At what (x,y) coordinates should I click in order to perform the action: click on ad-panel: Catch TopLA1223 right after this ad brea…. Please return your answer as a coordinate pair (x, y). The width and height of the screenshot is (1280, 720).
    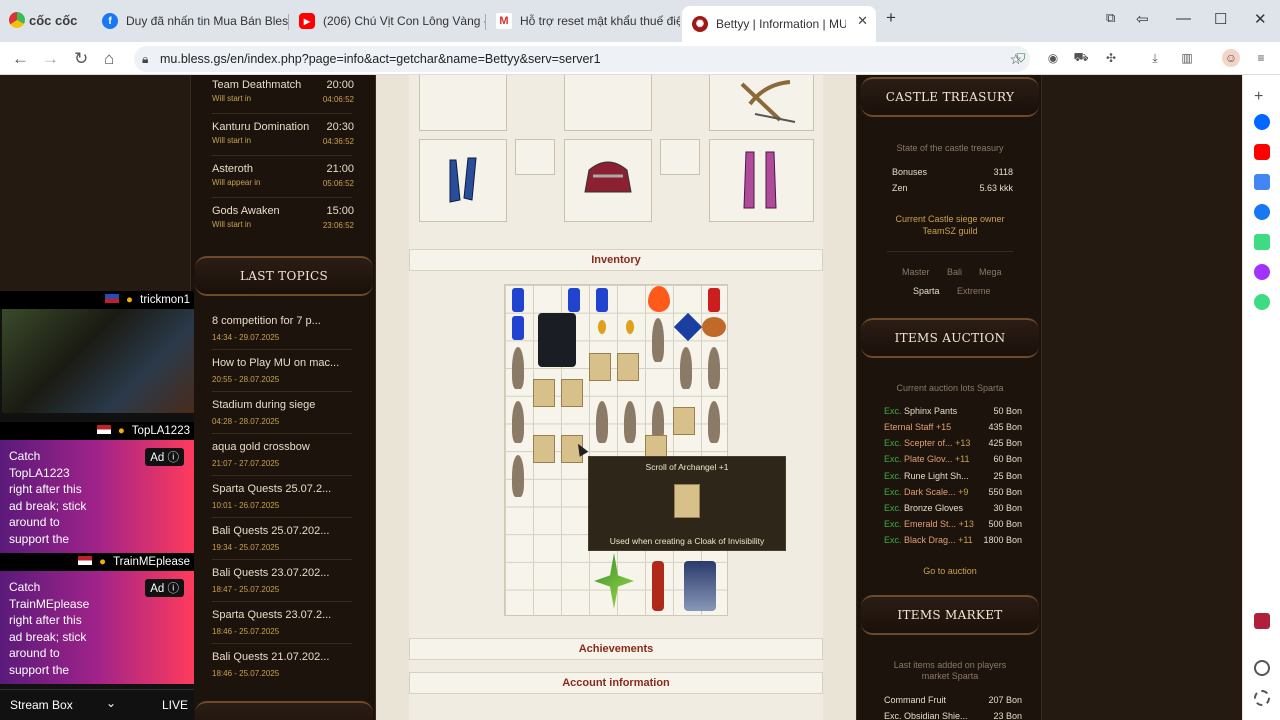
    Looking at the image, I should click on (97, 496).